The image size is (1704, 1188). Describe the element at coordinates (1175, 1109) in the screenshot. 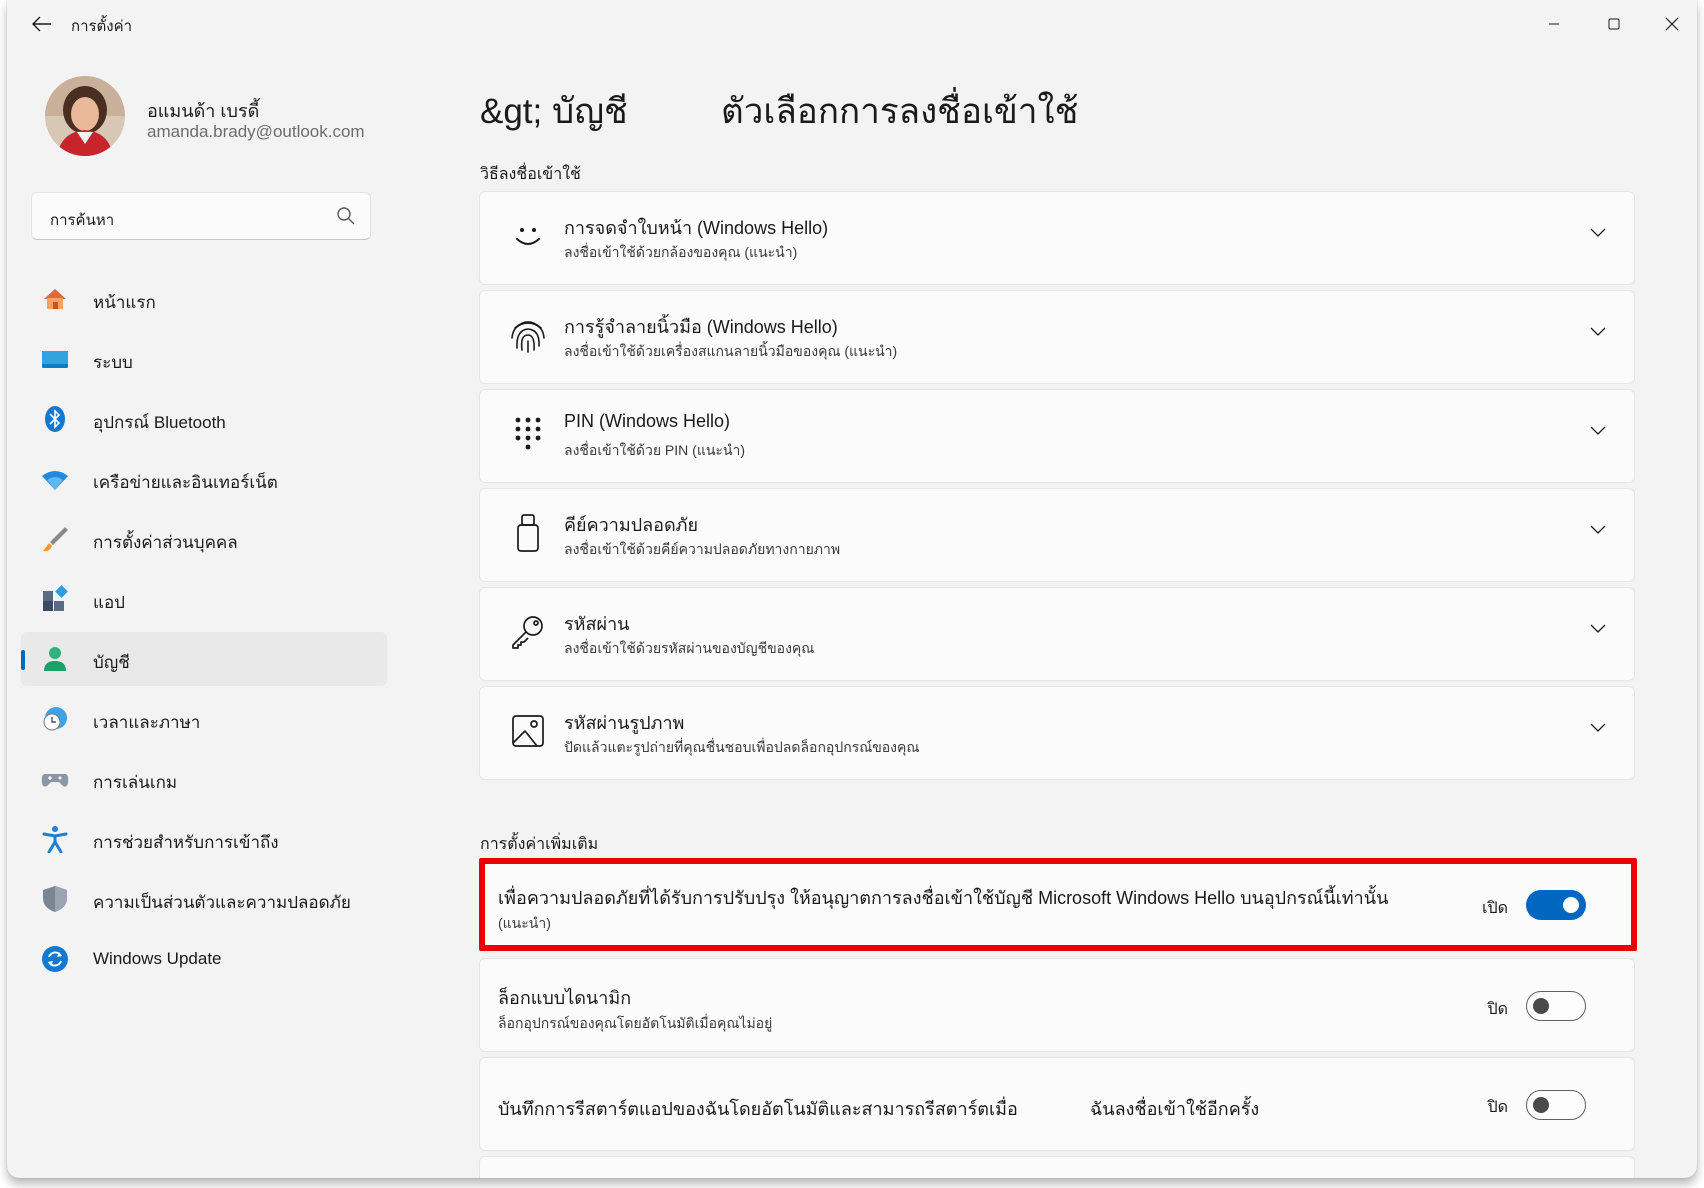

I see `setting-text-continued: ฉันลงชื่อเข้าใช้อีกครั้ง` at that location.